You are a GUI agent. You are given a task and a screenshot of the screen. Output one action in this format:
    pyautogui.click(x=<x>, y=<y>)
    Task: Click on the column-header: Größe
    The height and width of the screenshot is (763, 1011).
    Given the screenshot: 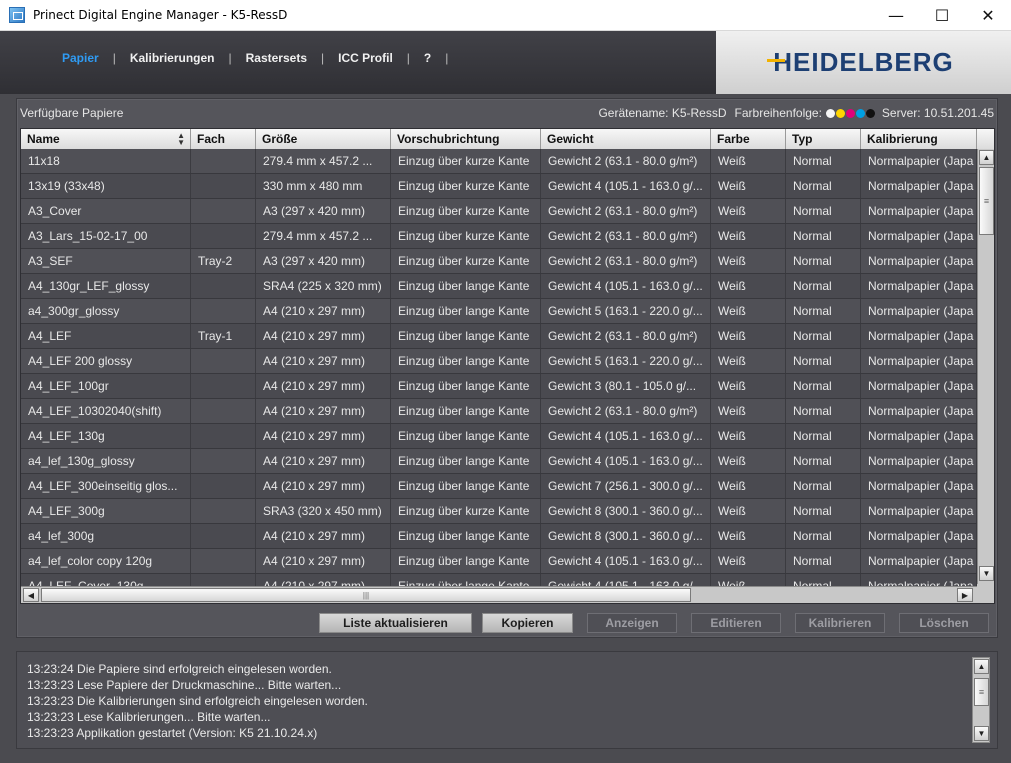 What is the action you would take?
    pyautogui.click(x=323, y=139)
    